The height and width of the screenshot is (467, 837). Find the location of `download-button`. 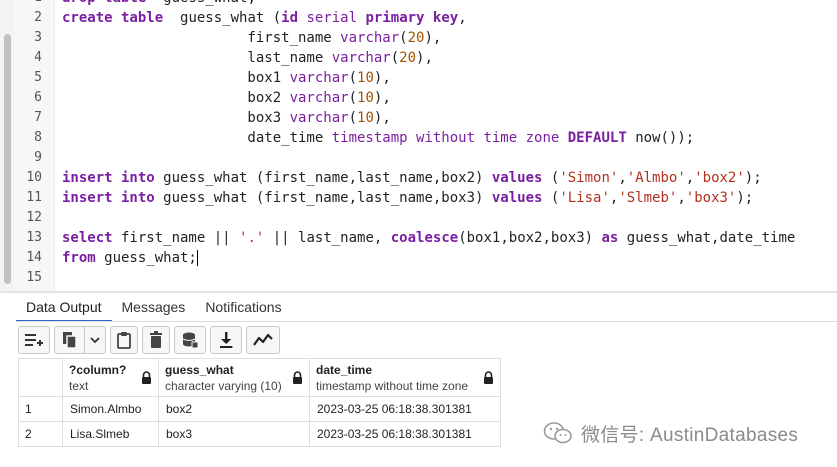

download-button is located at coordinates (226, 340).